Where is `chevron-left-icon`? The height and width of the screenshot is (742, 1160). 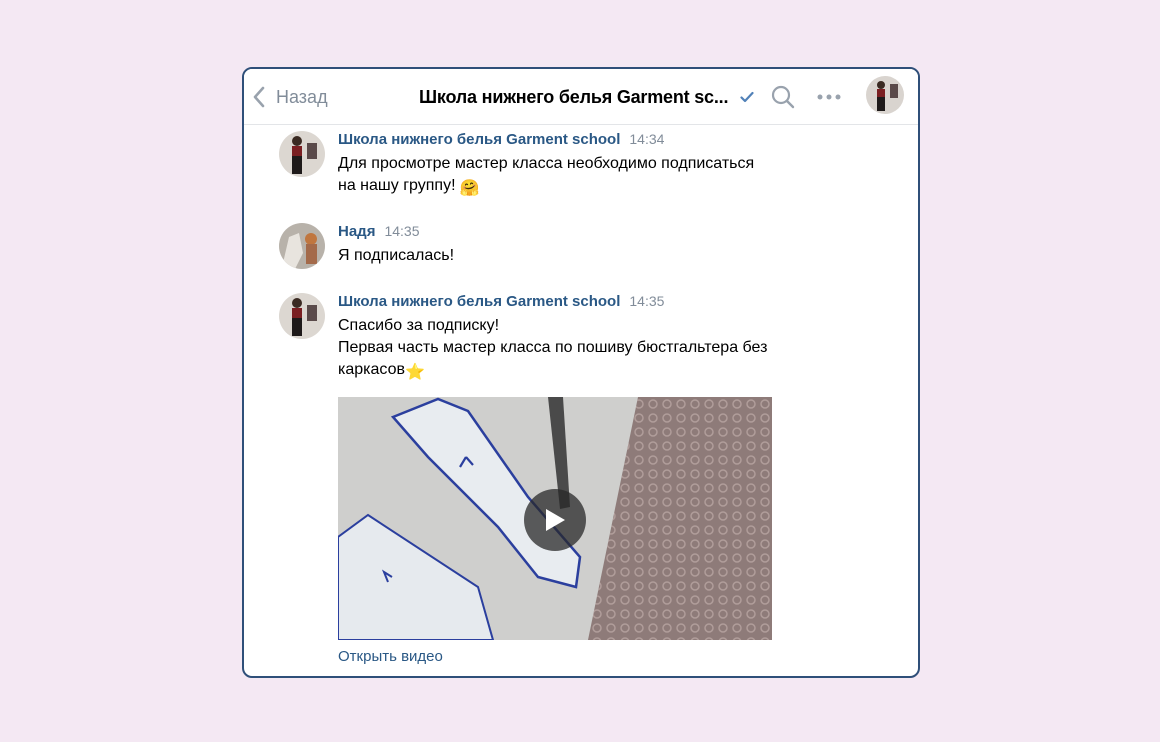
chevron-left-icon is located at coordinates (259, 97).